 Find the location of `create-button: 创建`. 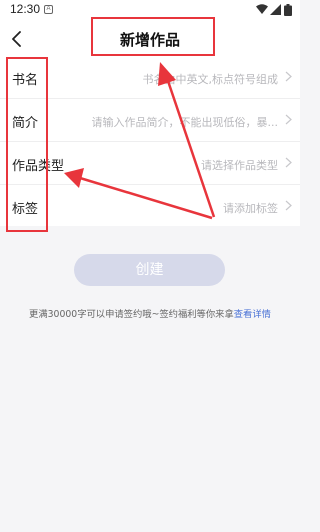

create-button: 创建 is located at coordinates (149, 270).